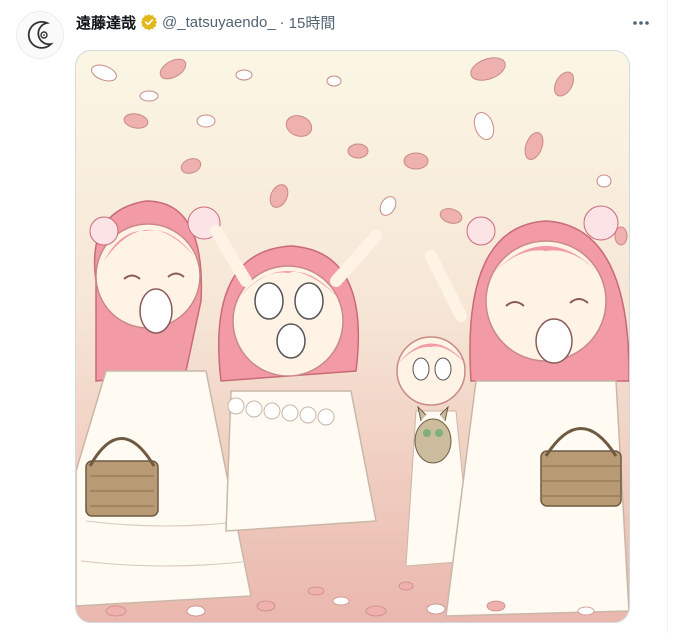 This screenshot has width=673, height=633. I want to click on timeline-border, so click(667, 316).